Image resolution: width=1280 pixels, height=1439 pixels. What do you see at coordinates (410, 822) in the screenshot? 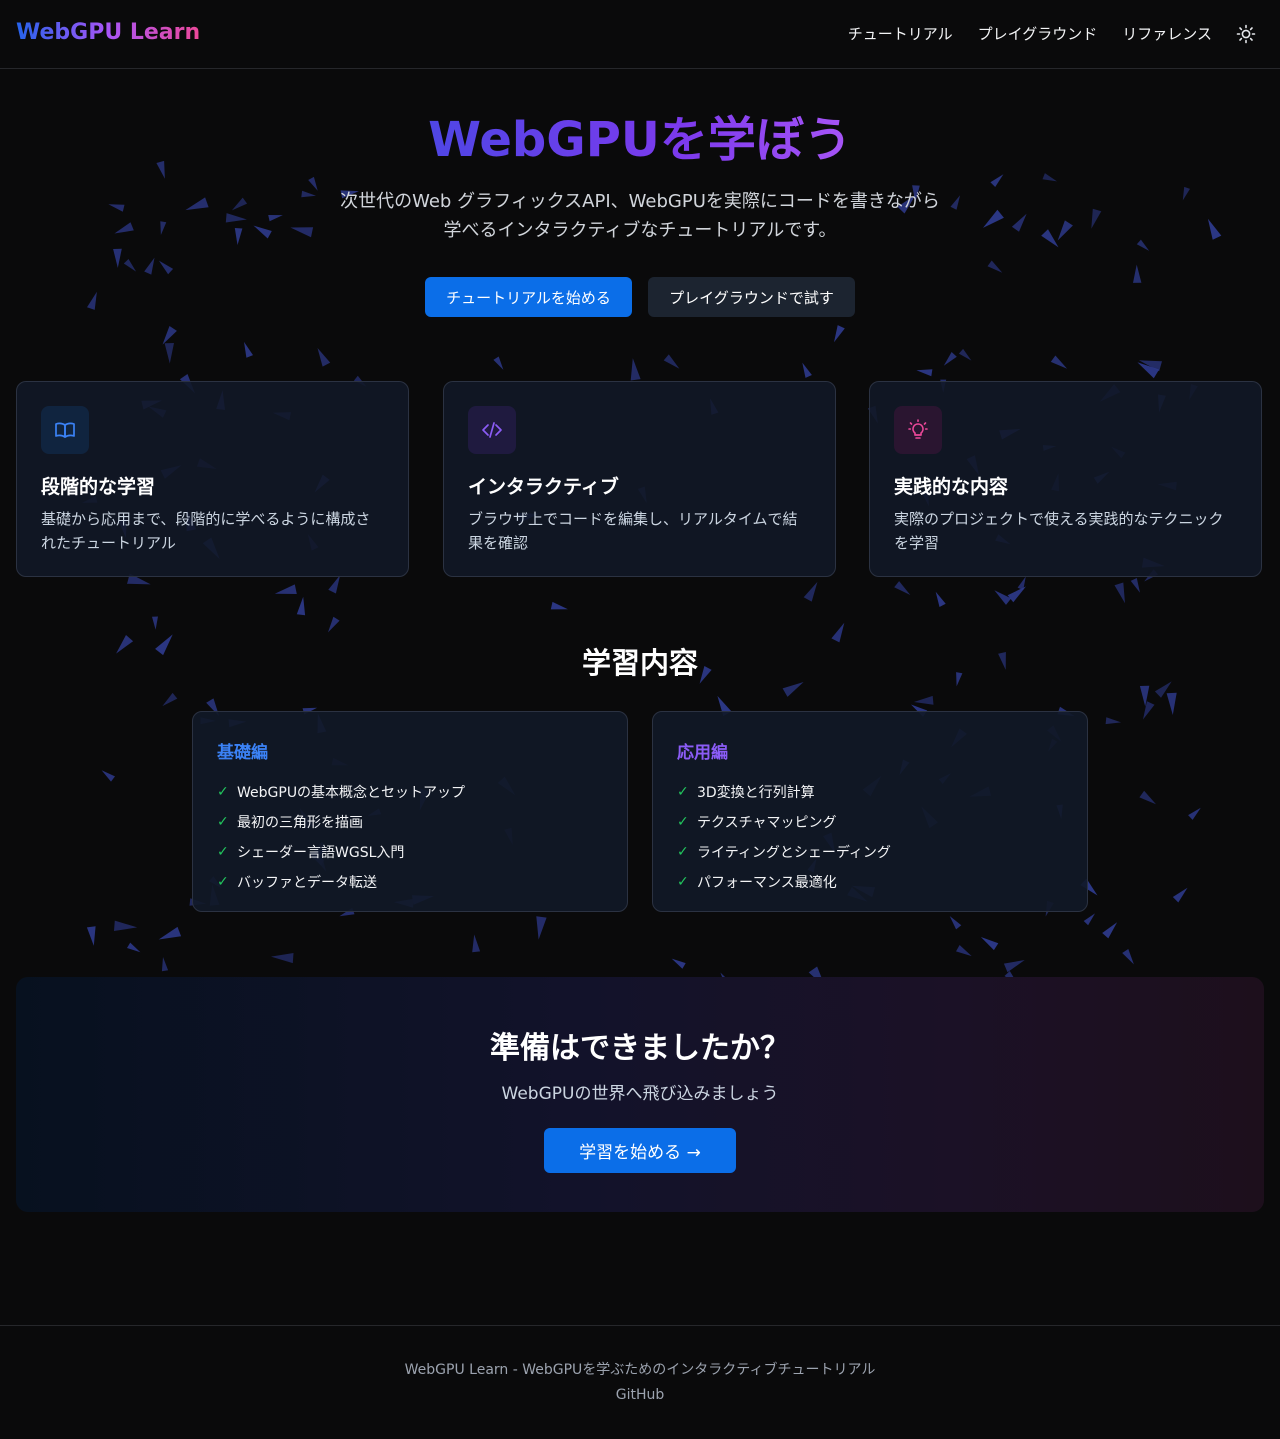
I see `list-item: ✓ 最初の三角形を描画` at bounding box center [410, 822].